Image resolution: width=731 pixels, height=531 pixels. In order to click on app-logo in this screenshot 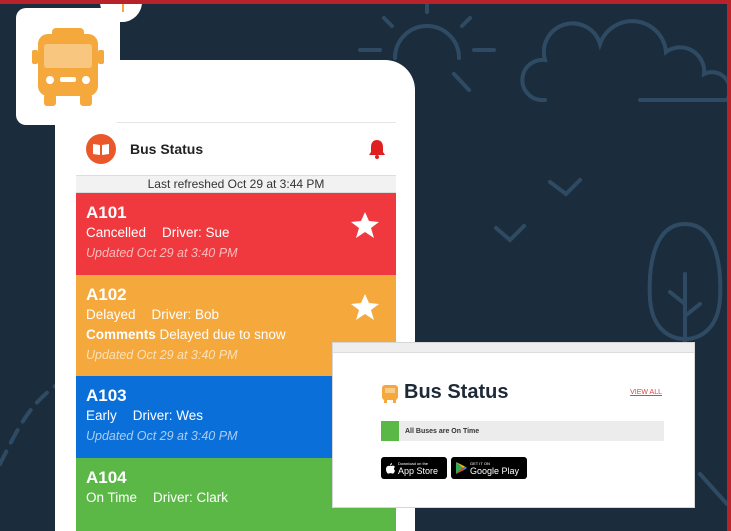, I will do `click(101, 149)`.